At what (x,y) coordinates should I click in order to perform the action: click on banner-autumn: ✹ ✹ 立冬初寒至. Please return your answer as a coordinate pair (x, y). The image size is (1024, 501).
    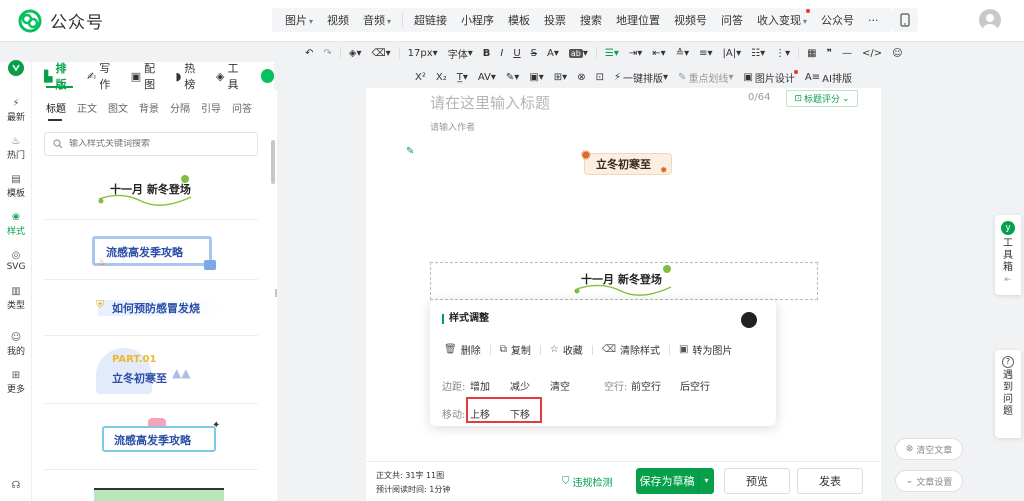
    Looking at the image, I should click on (628, 162).